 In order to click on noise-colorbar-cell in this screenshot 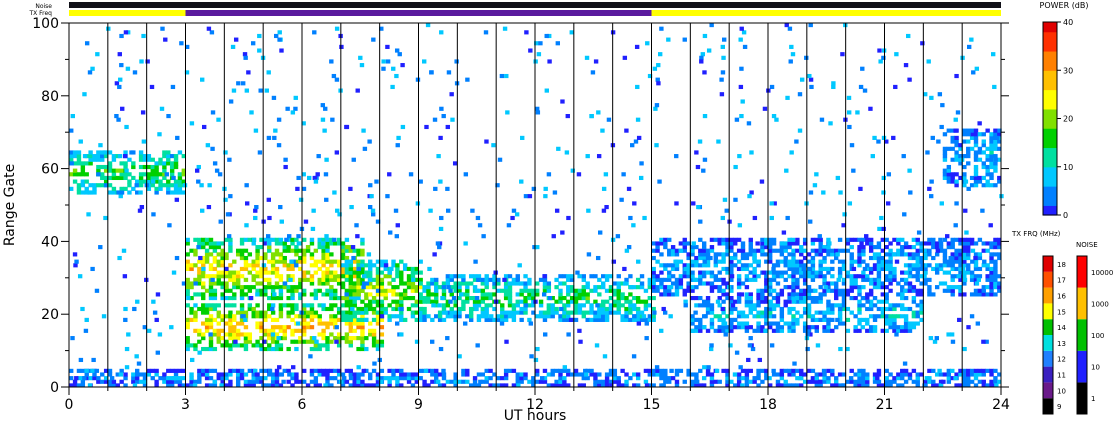, I will do `click(1082, 303)`.